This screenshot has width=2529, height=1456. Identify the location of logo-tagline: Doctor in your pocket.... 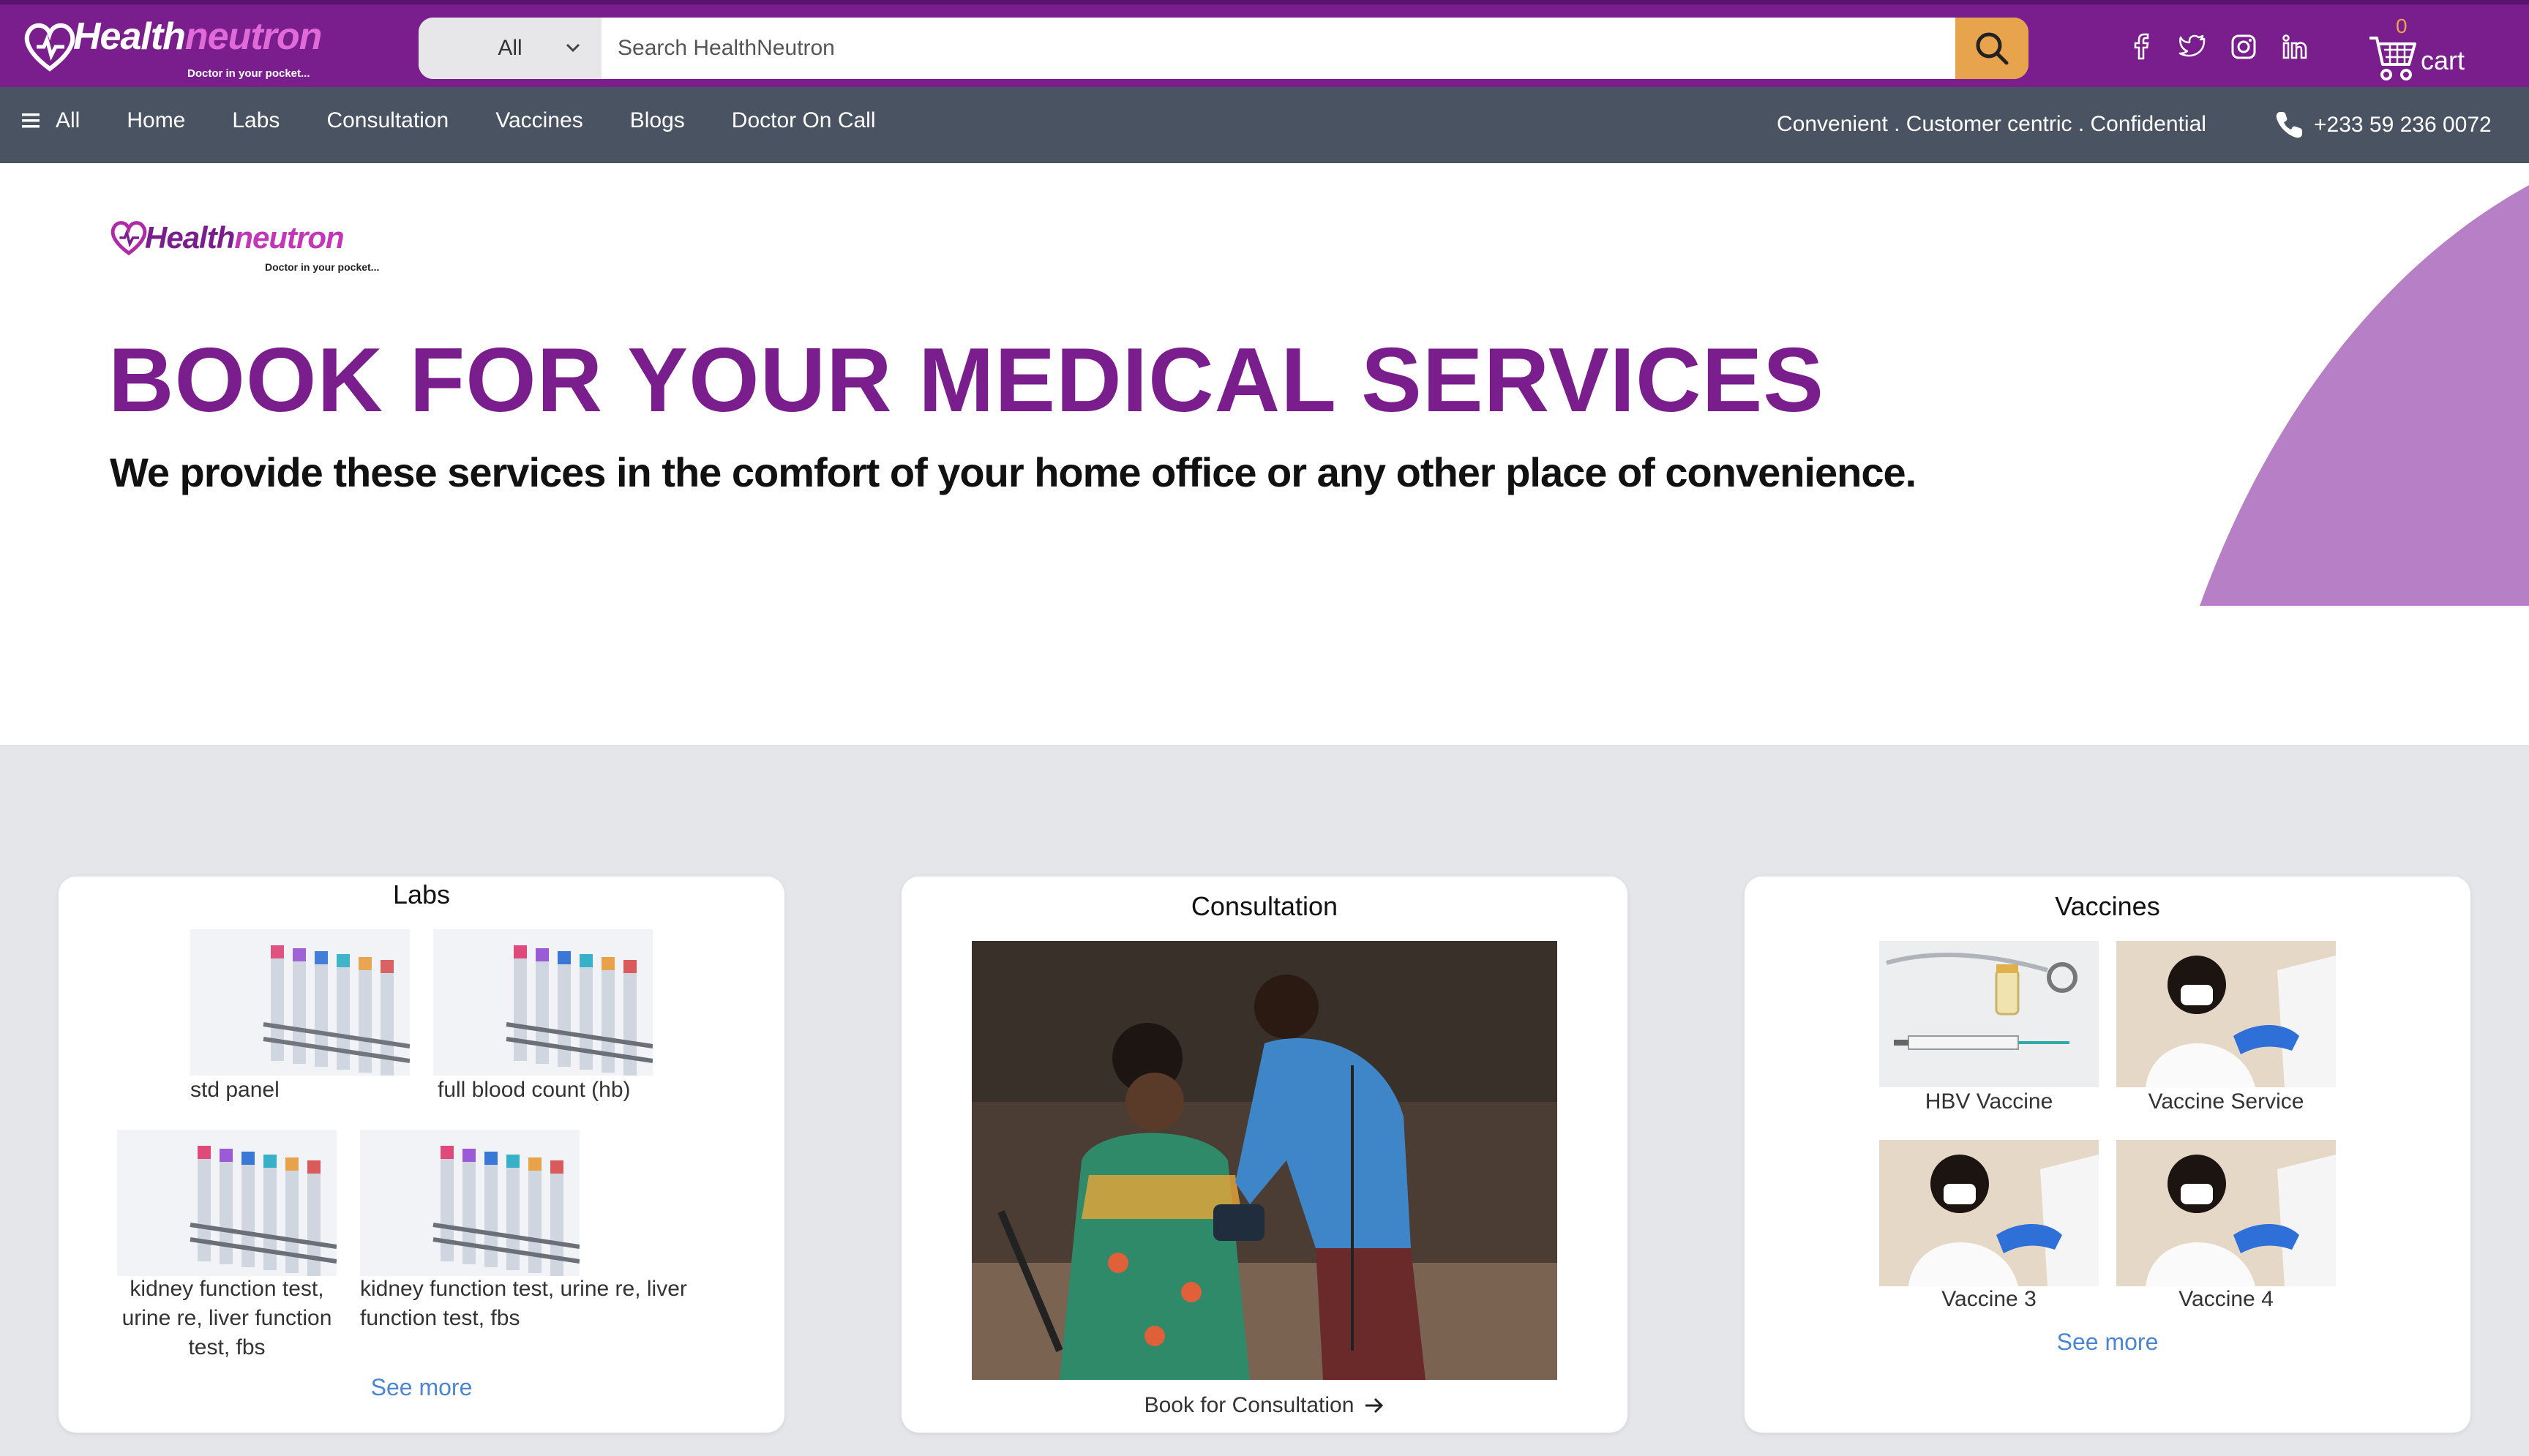
(249, 73).